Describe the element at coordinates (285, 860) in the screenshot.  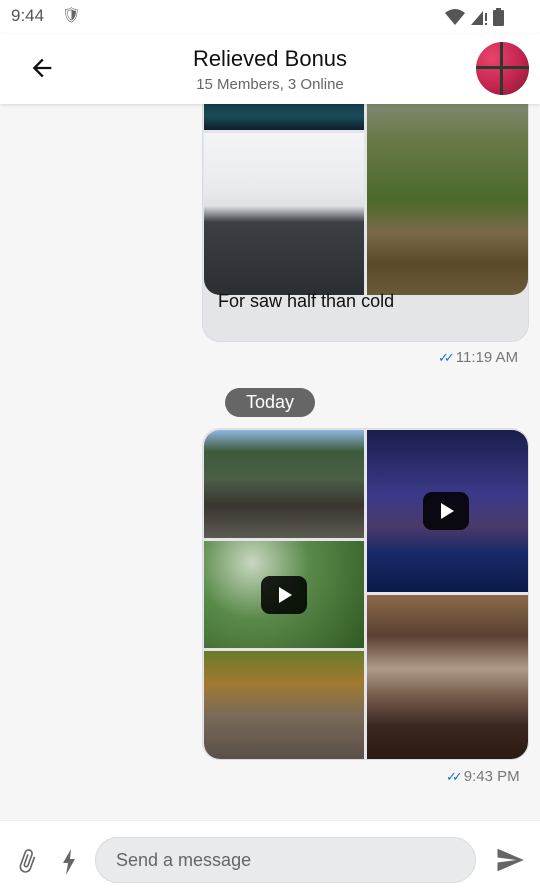
I see `message-input` at that location.